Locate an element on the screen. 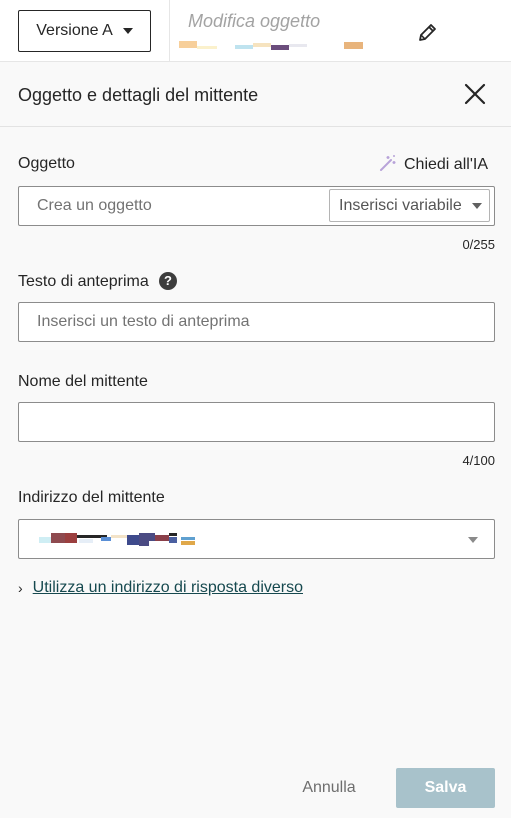  sender-address-select is located at coordinates (256, 539).